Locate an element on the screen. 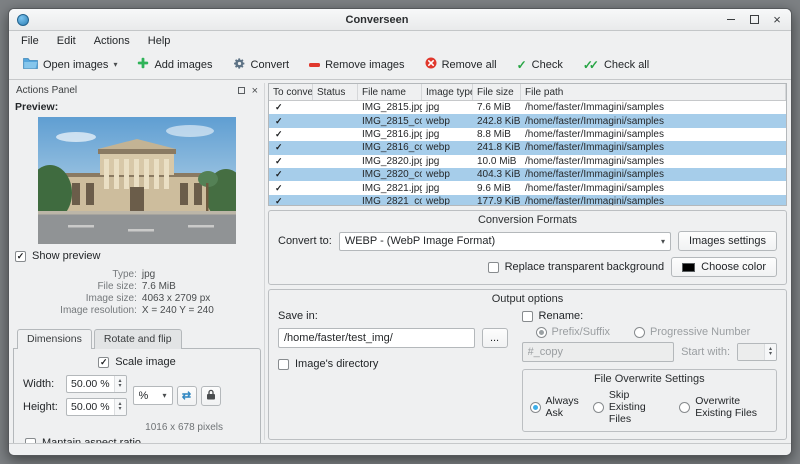 Image resolution: width=800 pixels, height=464 pixels. progressive-number-radio: Progressive Number is located at coordinates (692, 332).